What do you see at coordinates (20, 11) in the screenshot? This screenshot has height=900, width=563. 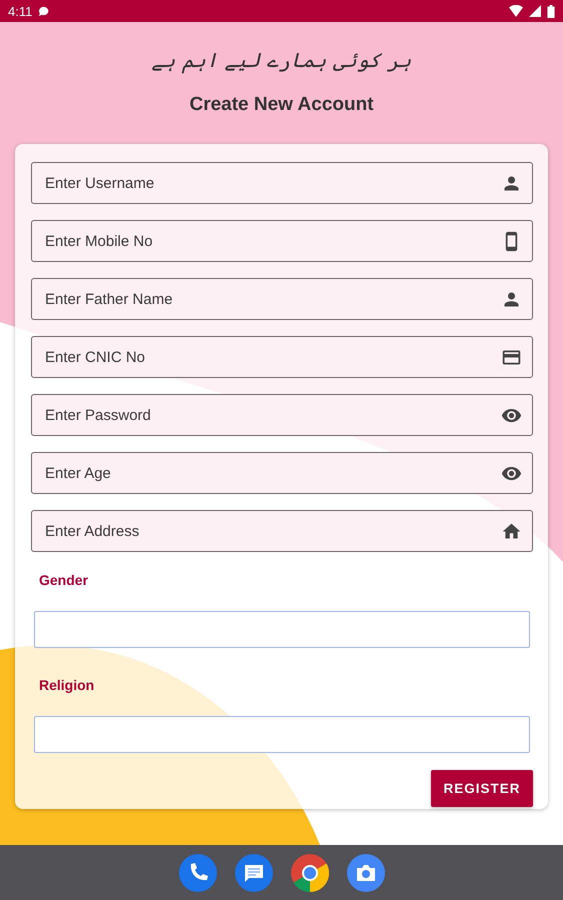 I see `status-time: 4:11` at bounding box center [20, 11].